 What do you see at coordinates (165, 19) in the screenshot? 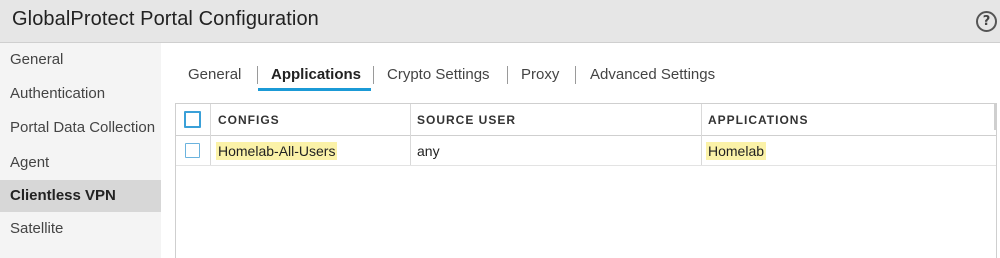
I see `dialog-title: GlobalProtect Portal Configuration` at bounding box center [165, 19].